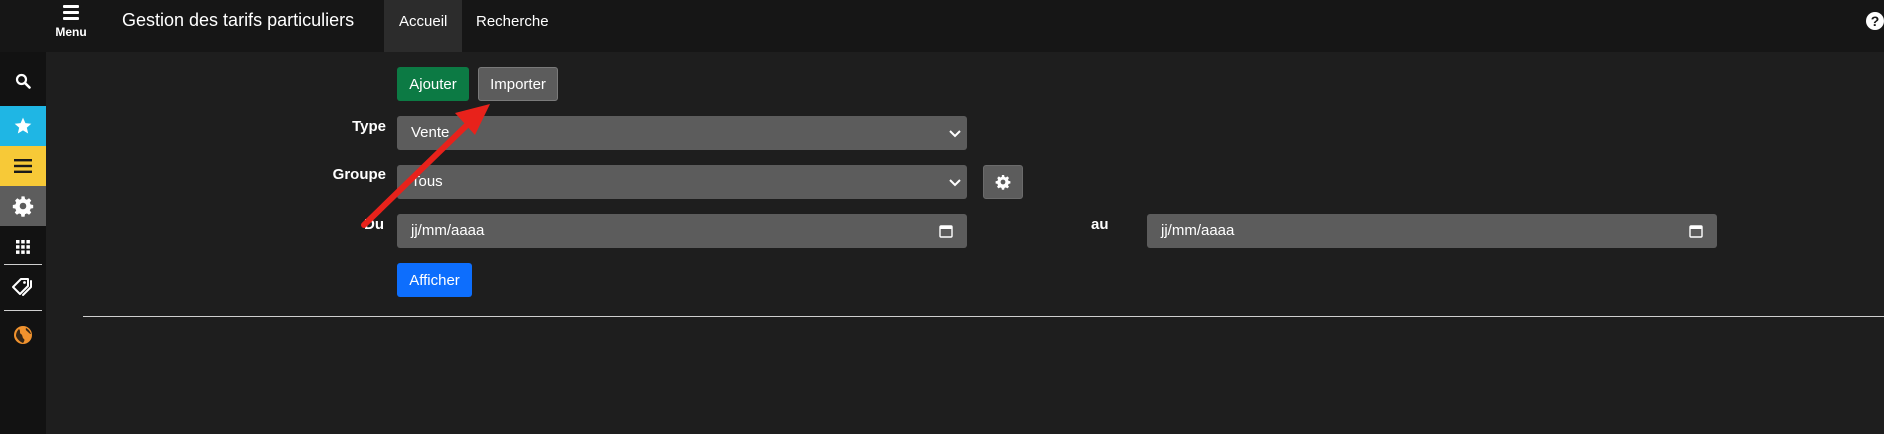  Describe the element at coordinates (1100, 224) in the screenshot. I see `to-date-label: au` at that location.